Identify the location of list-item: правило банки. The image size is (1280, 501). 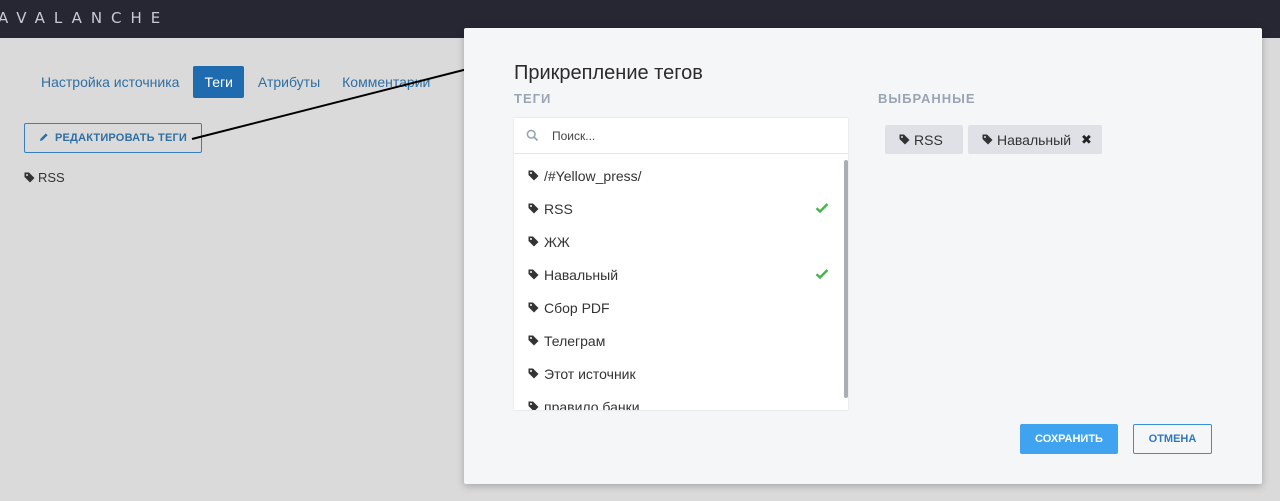
(681, 400).